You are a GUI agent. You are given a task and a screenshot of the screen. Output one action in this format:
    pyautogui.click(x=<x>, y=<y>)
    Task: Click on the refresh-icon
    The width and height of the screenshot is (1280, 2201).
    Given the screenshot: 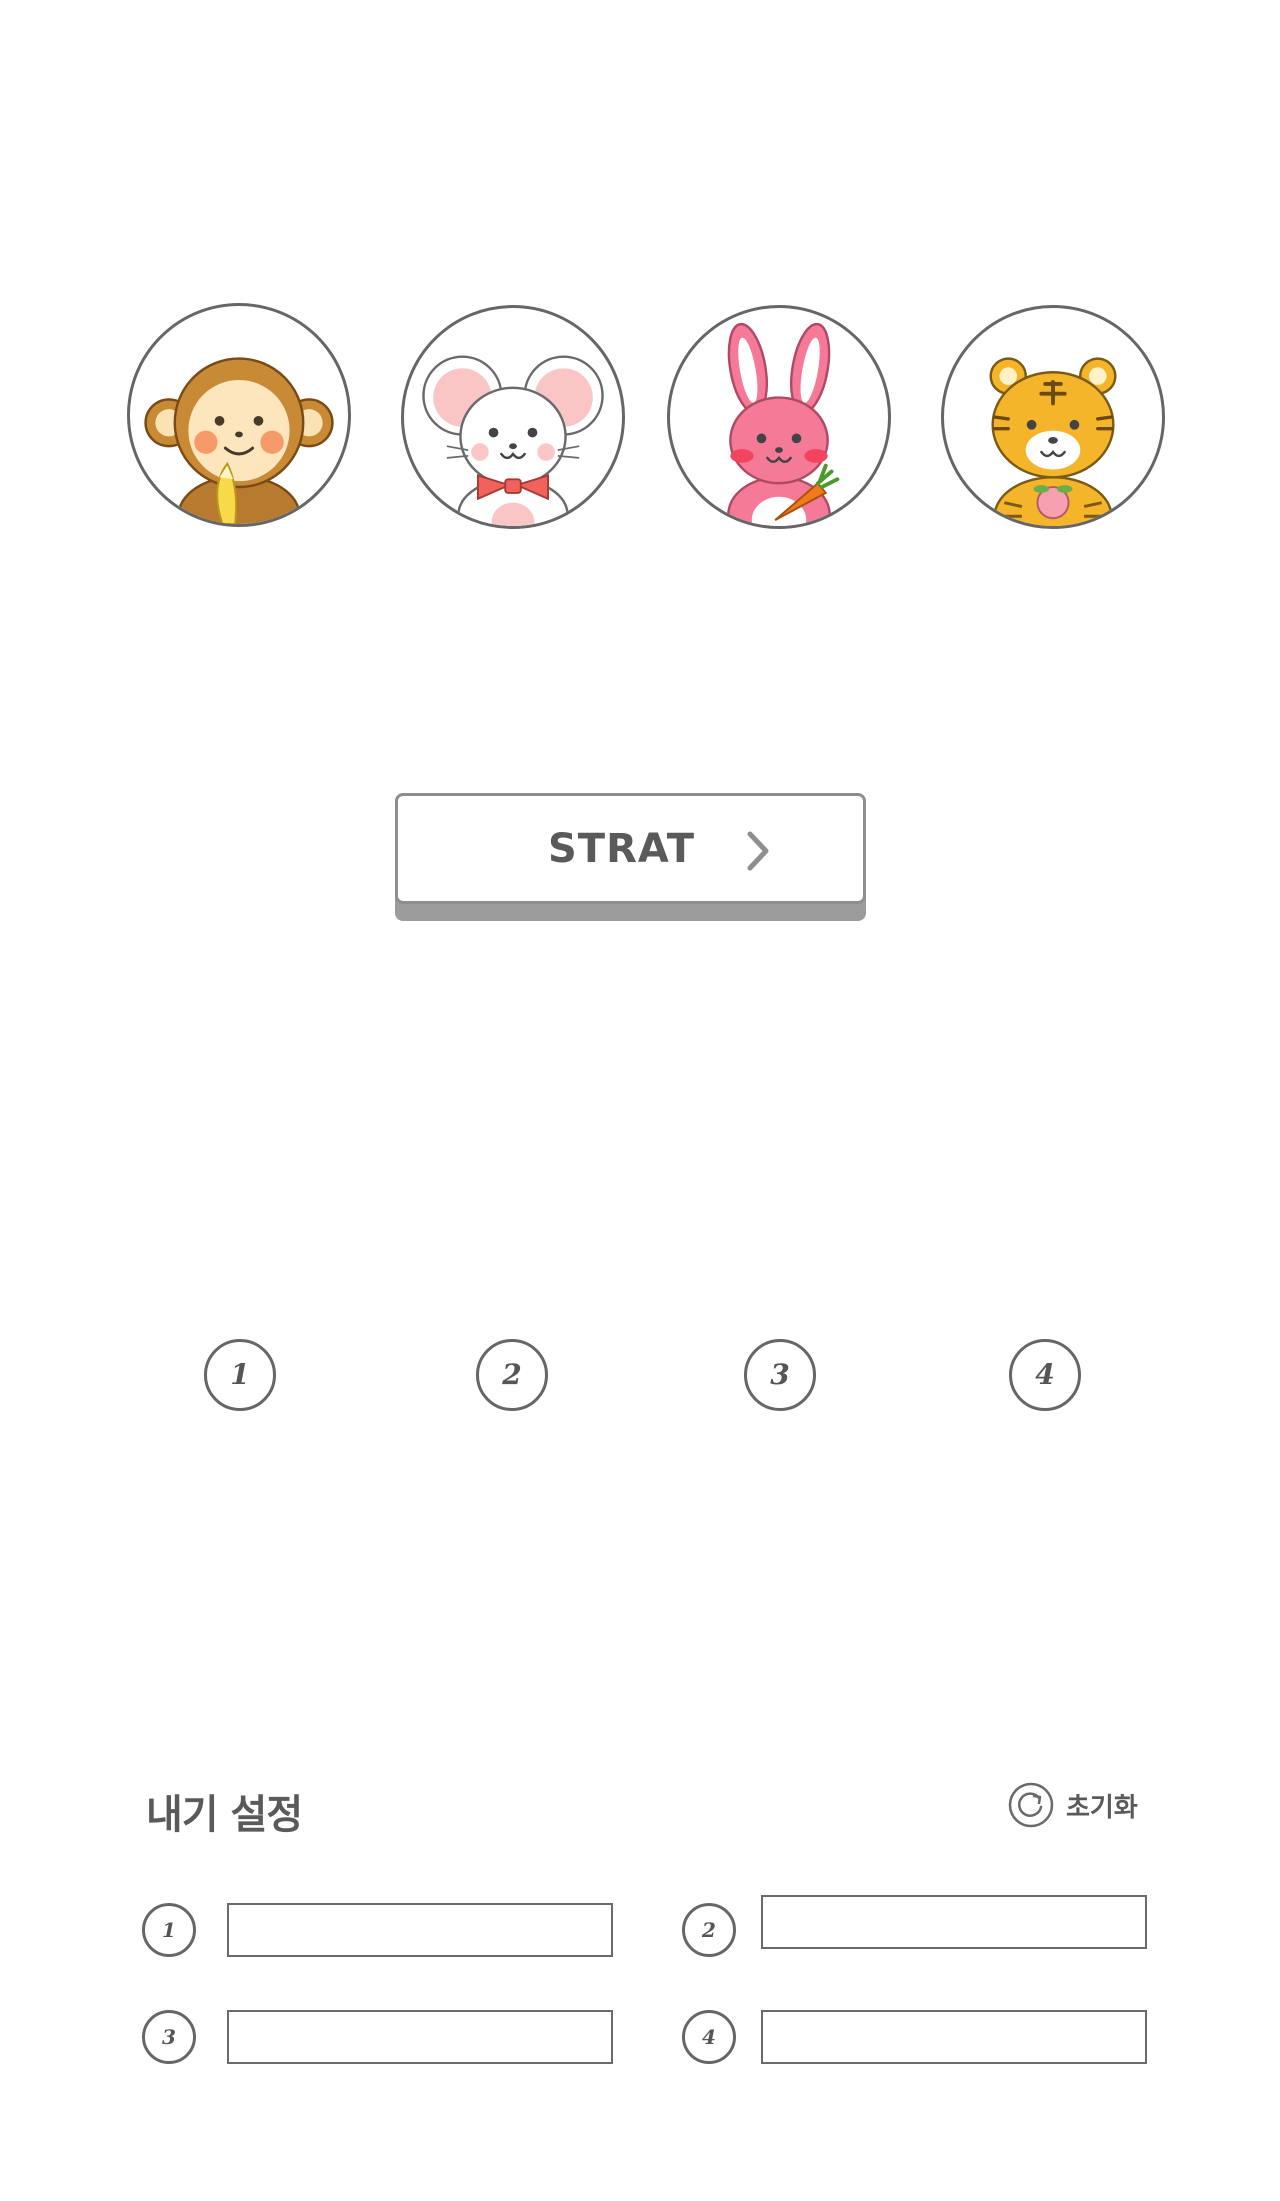 What is the action you would take?
    pyautogui.click(x=1031, y=1805)
    